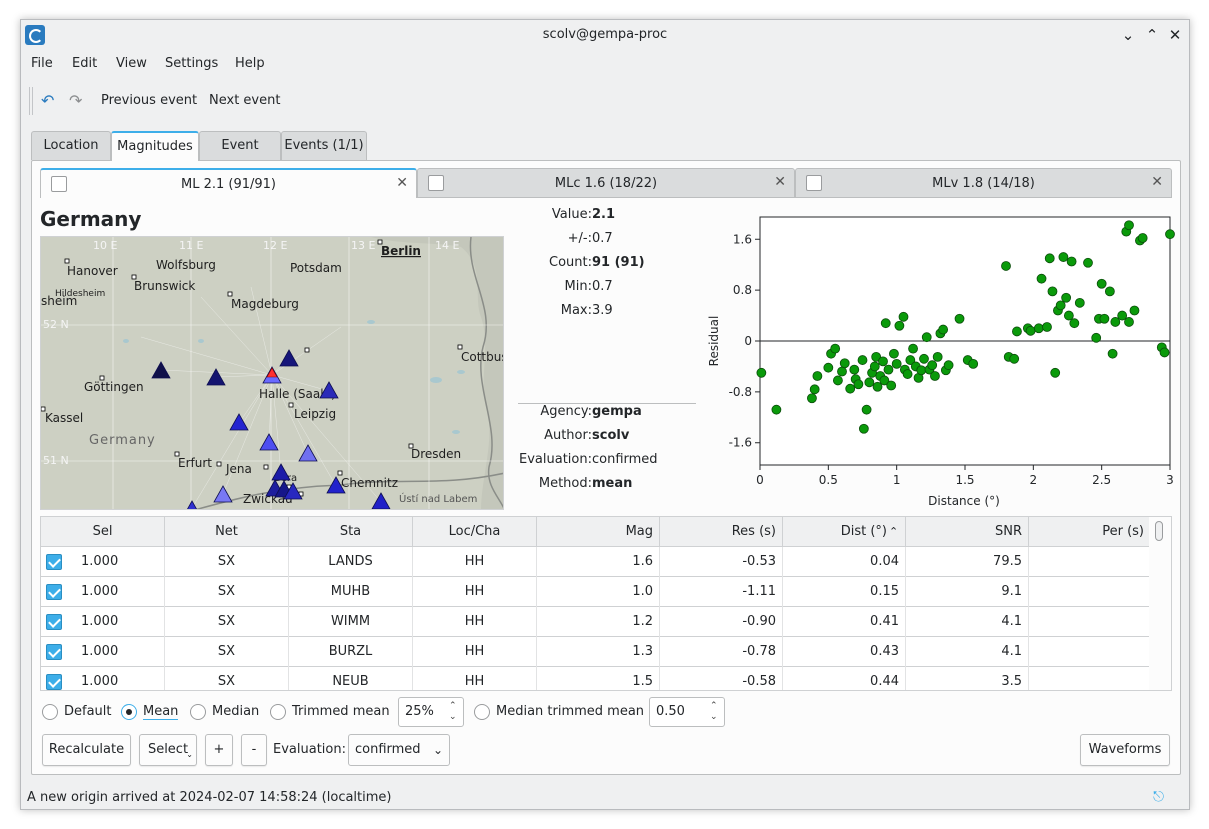  Describe the element at coordinates (436, 183) in the screenshot. I see `tab-mlc-checkbox` at that location.